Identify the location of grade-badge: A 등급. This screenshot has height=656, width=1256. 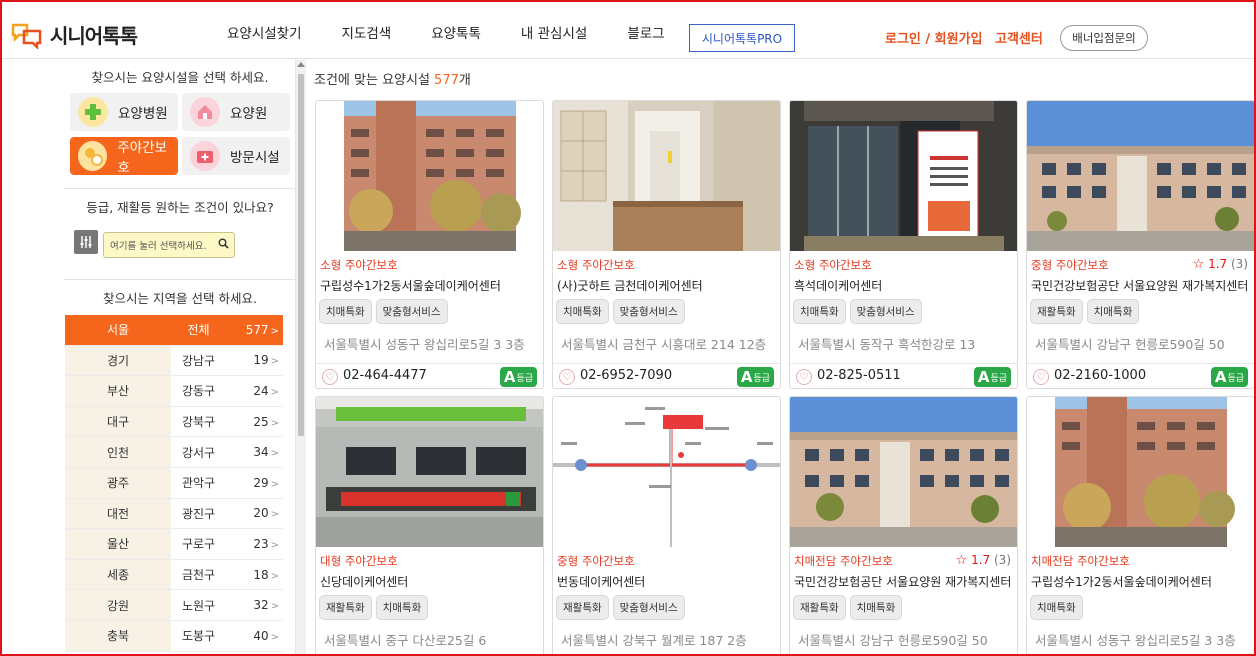
(992, 377).